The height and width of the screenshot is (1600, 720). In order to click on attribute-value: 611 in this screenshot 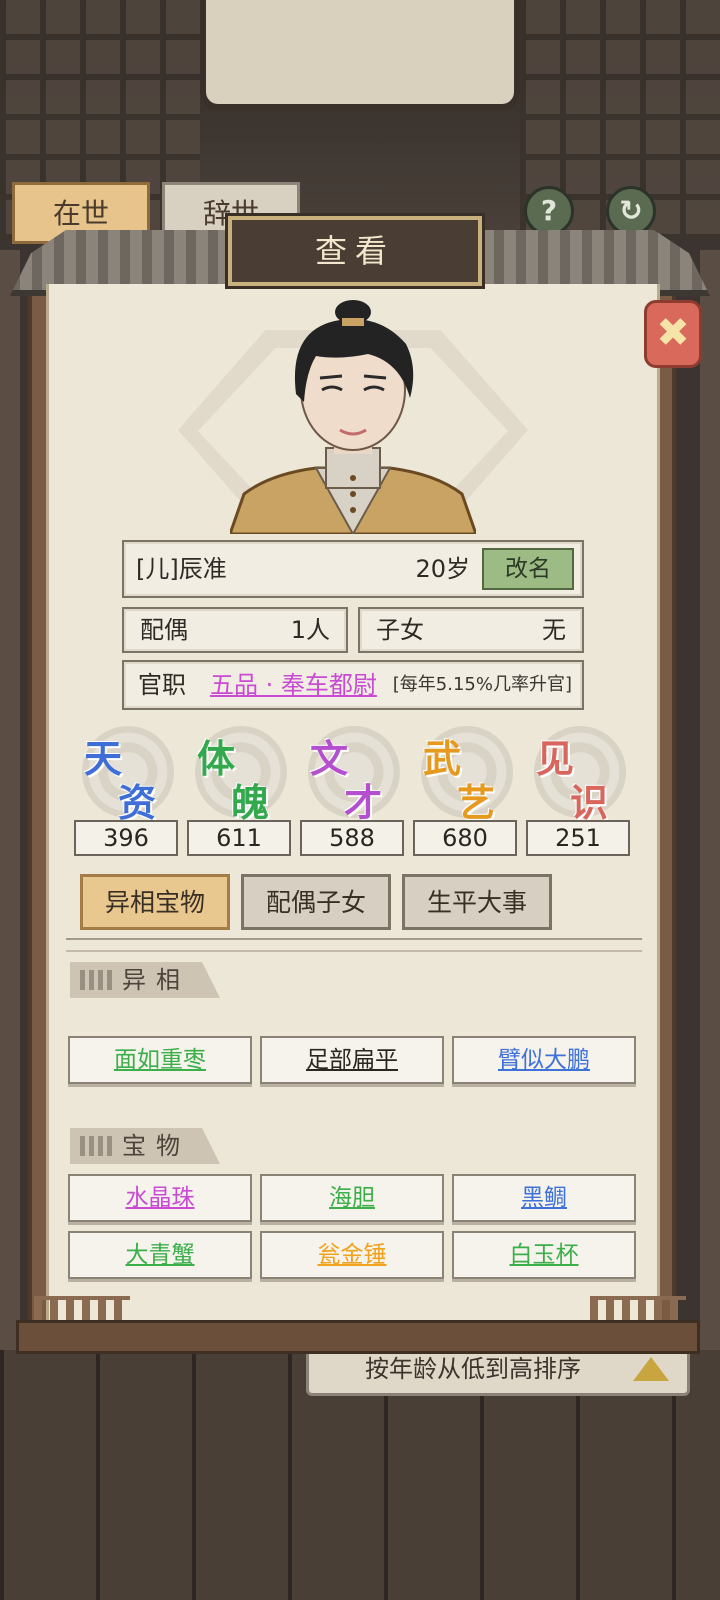, I will do `click(239, 838)`.